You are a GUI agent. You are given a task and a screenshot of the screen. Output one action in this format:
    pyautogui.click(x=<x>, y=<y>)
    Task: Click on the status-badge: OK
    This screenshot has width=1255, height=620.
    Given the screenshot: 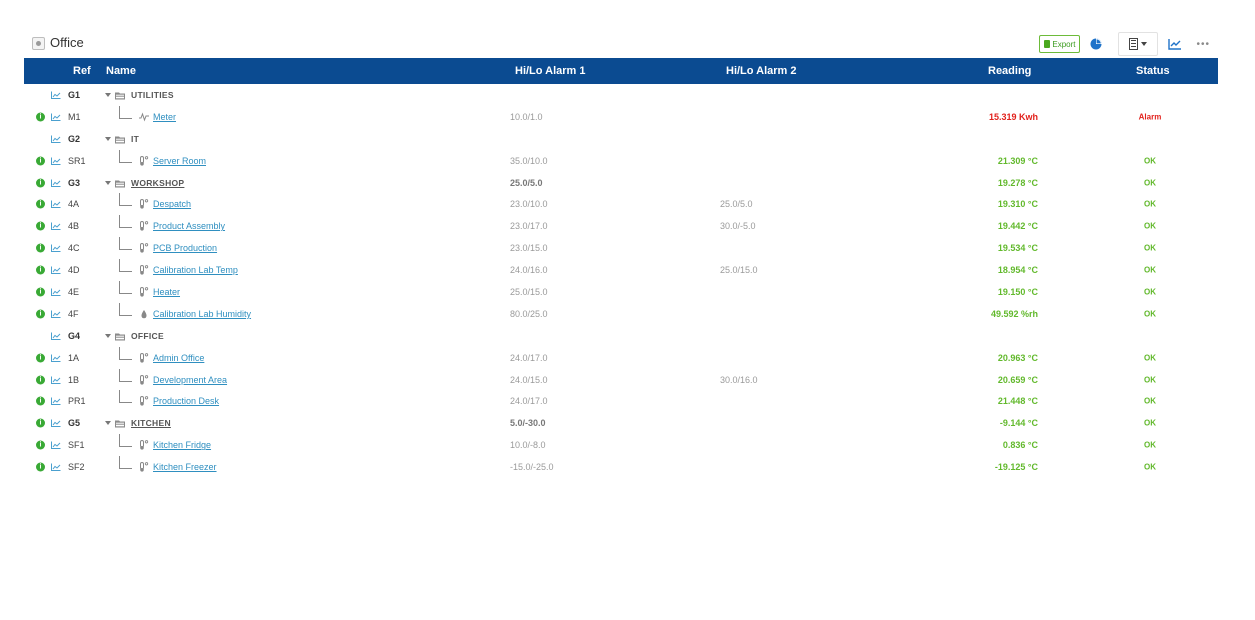 What is the action you would take?
    pyautogui.click(x=1150, y=467)
    